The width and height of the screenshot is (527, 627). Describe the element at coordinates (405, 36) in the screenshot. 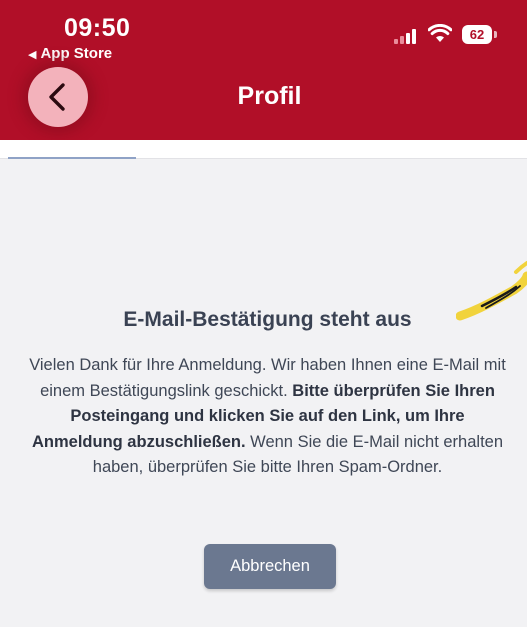

I see `cellular-signal-icon` at that location.